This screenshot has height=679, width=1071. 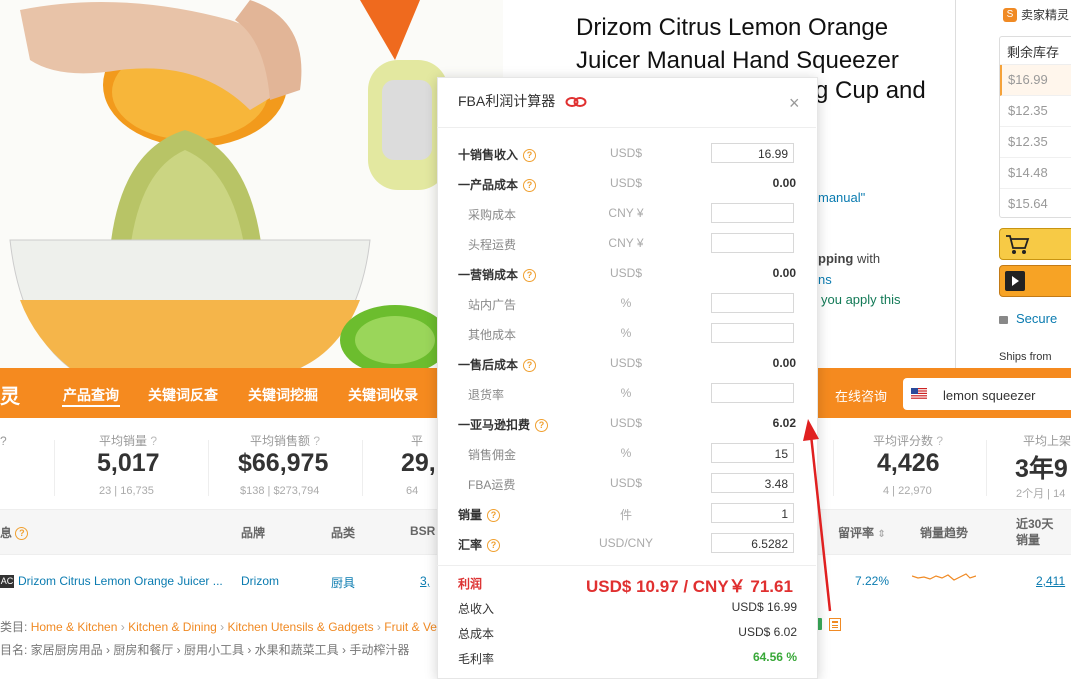 What do you see at coordinates (774, 657) in the screenshot?
I see `summary-value-margin: 64.56 %` at bounding box center [774, 657].